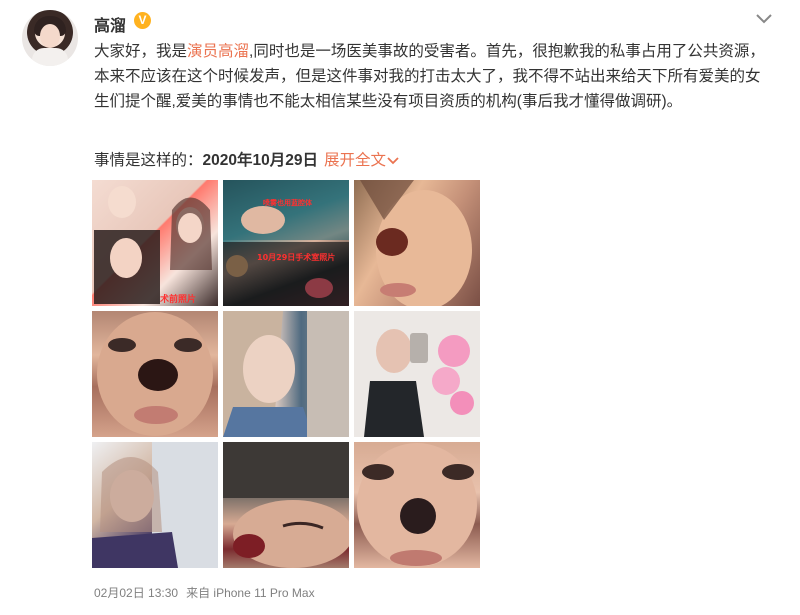 The image size is (800, 615). Describe the element at coordinates (142, 20) in the screenshot. I see `verified-badge-icon: V` at that location.